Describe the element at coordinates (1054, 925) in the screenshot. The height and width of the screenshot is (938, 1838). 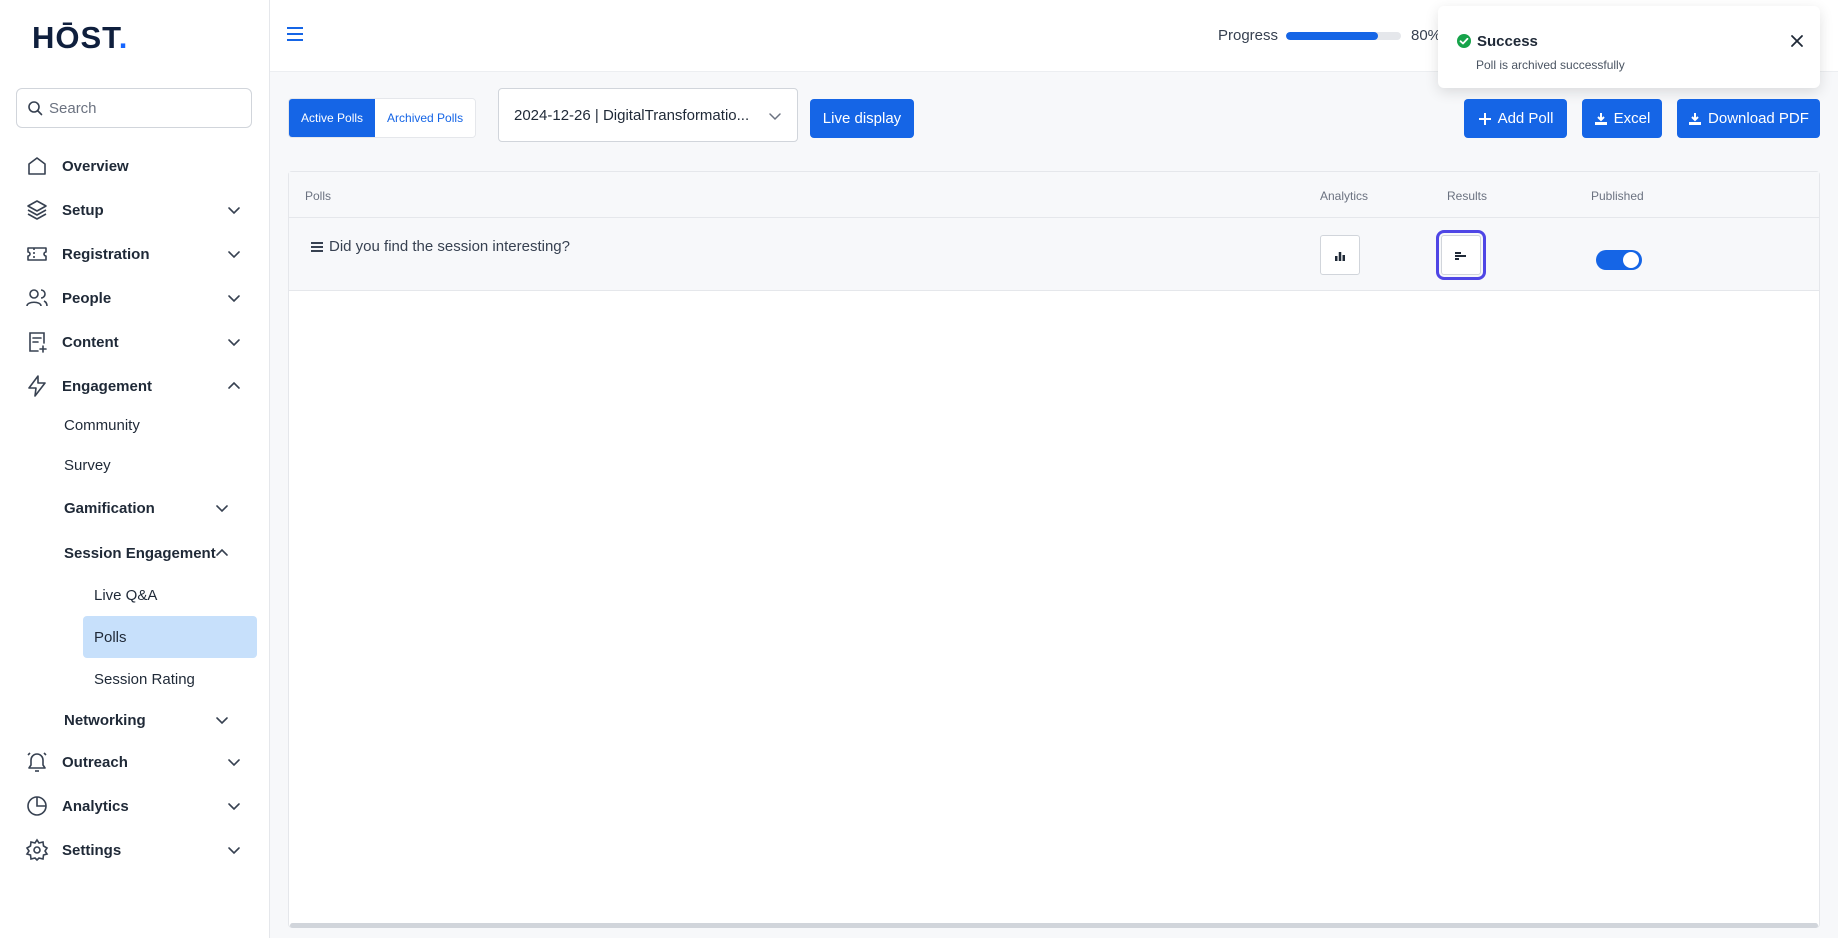
I see `horizontal-scrollbar` at that location.